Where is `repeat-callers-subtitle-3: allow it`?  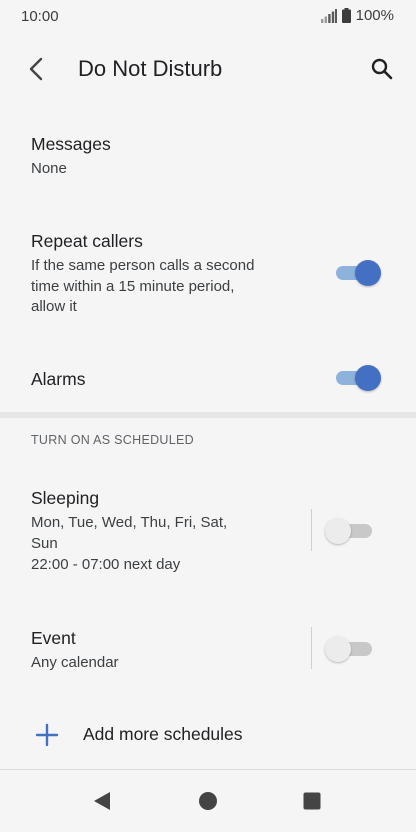
repeat-callers-subtitle-3: allow it is located at coordinates (54, 307).